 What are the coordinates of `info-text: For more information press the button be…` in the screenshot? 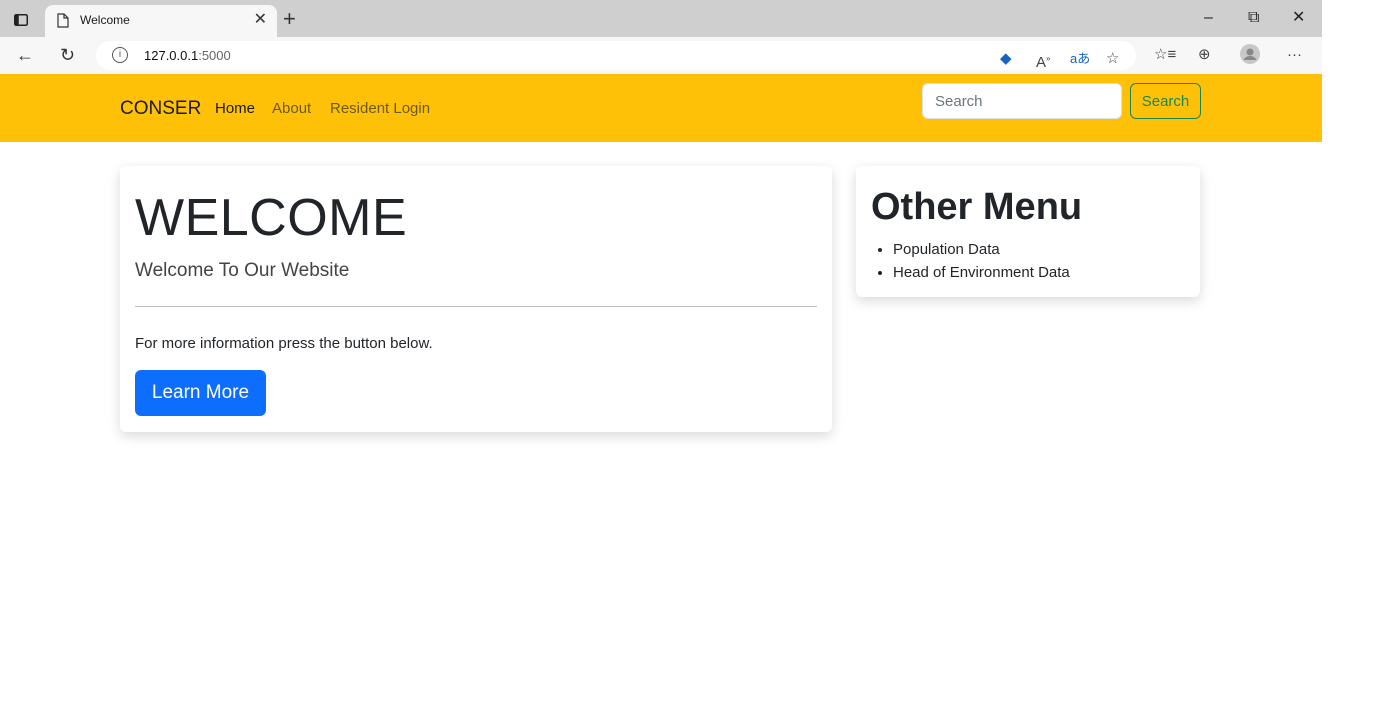 It's located at (284, 343).